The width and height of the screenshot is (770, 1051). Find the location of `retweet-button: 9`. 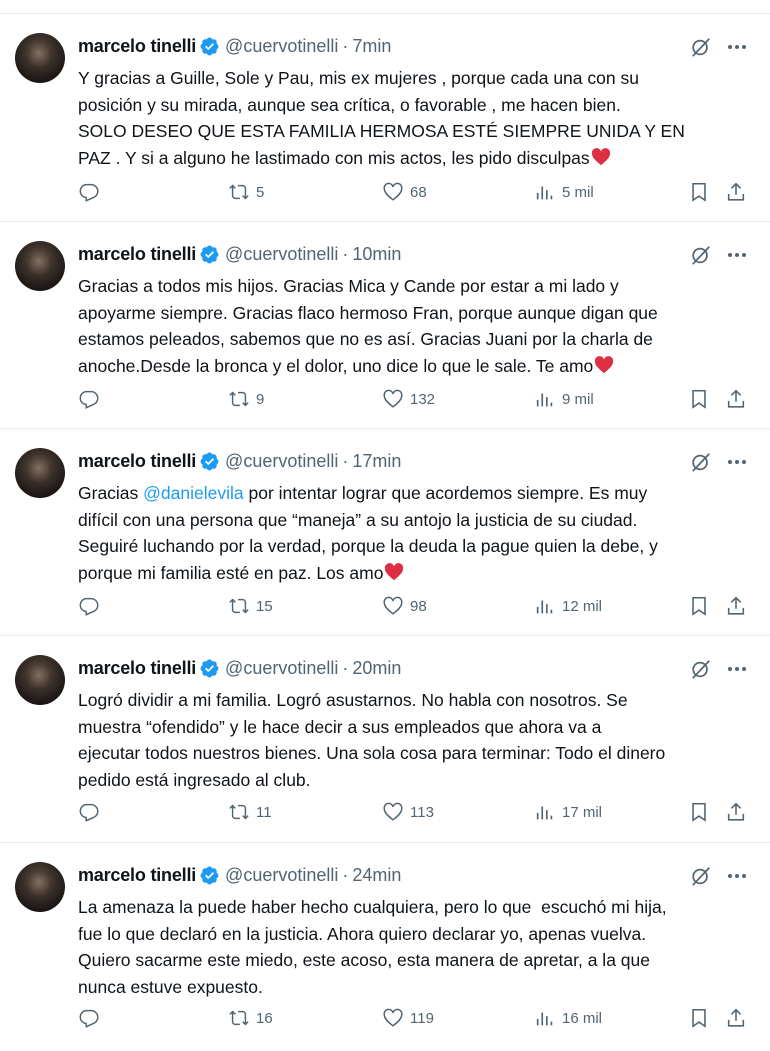

retweet-button: 9 is located at coordinates (246, 399).